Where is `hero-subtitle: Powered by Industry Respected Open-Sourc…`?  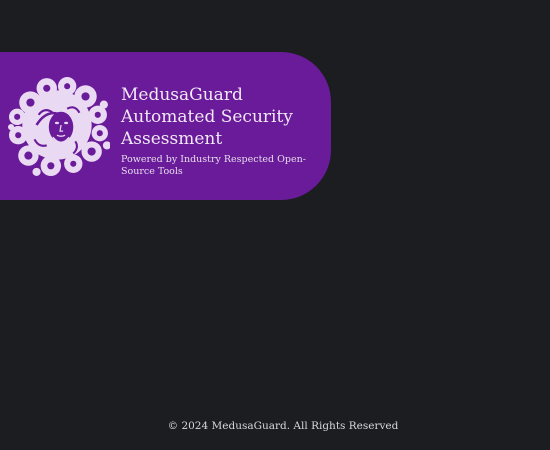
hero-subtitle: Powered by Industry Respected Open-Sourc… is located at coordinates (213, 165).